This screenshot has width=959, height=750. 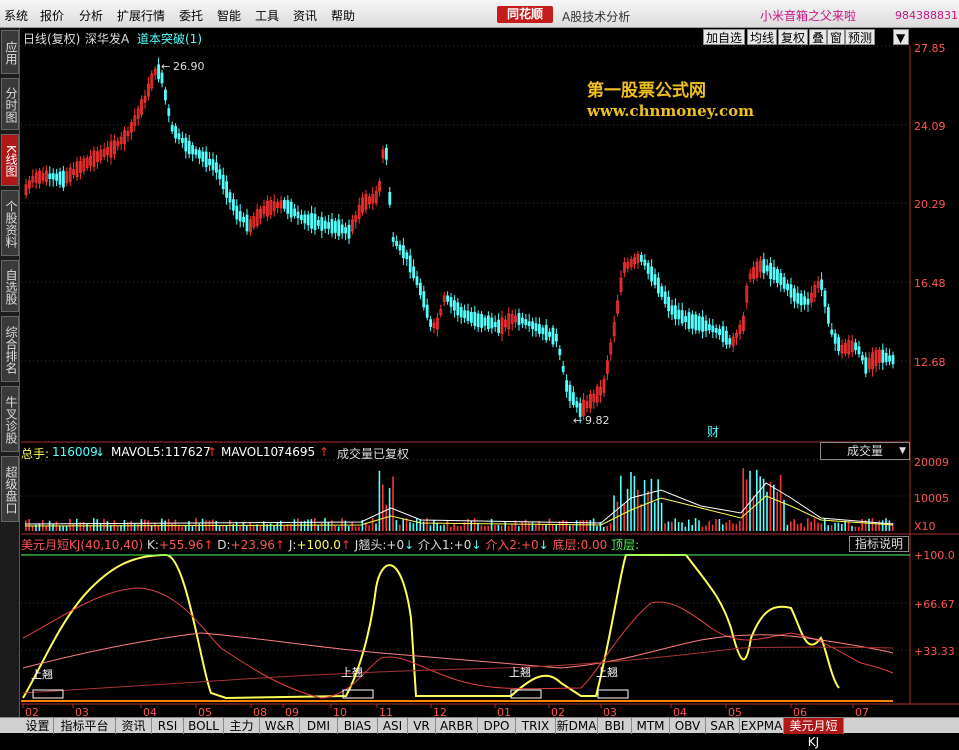 What do you see at coordinates (536, 726) in the screenshot?
I see `bottom-tab: TRIX` at bounding box center [536, 726].